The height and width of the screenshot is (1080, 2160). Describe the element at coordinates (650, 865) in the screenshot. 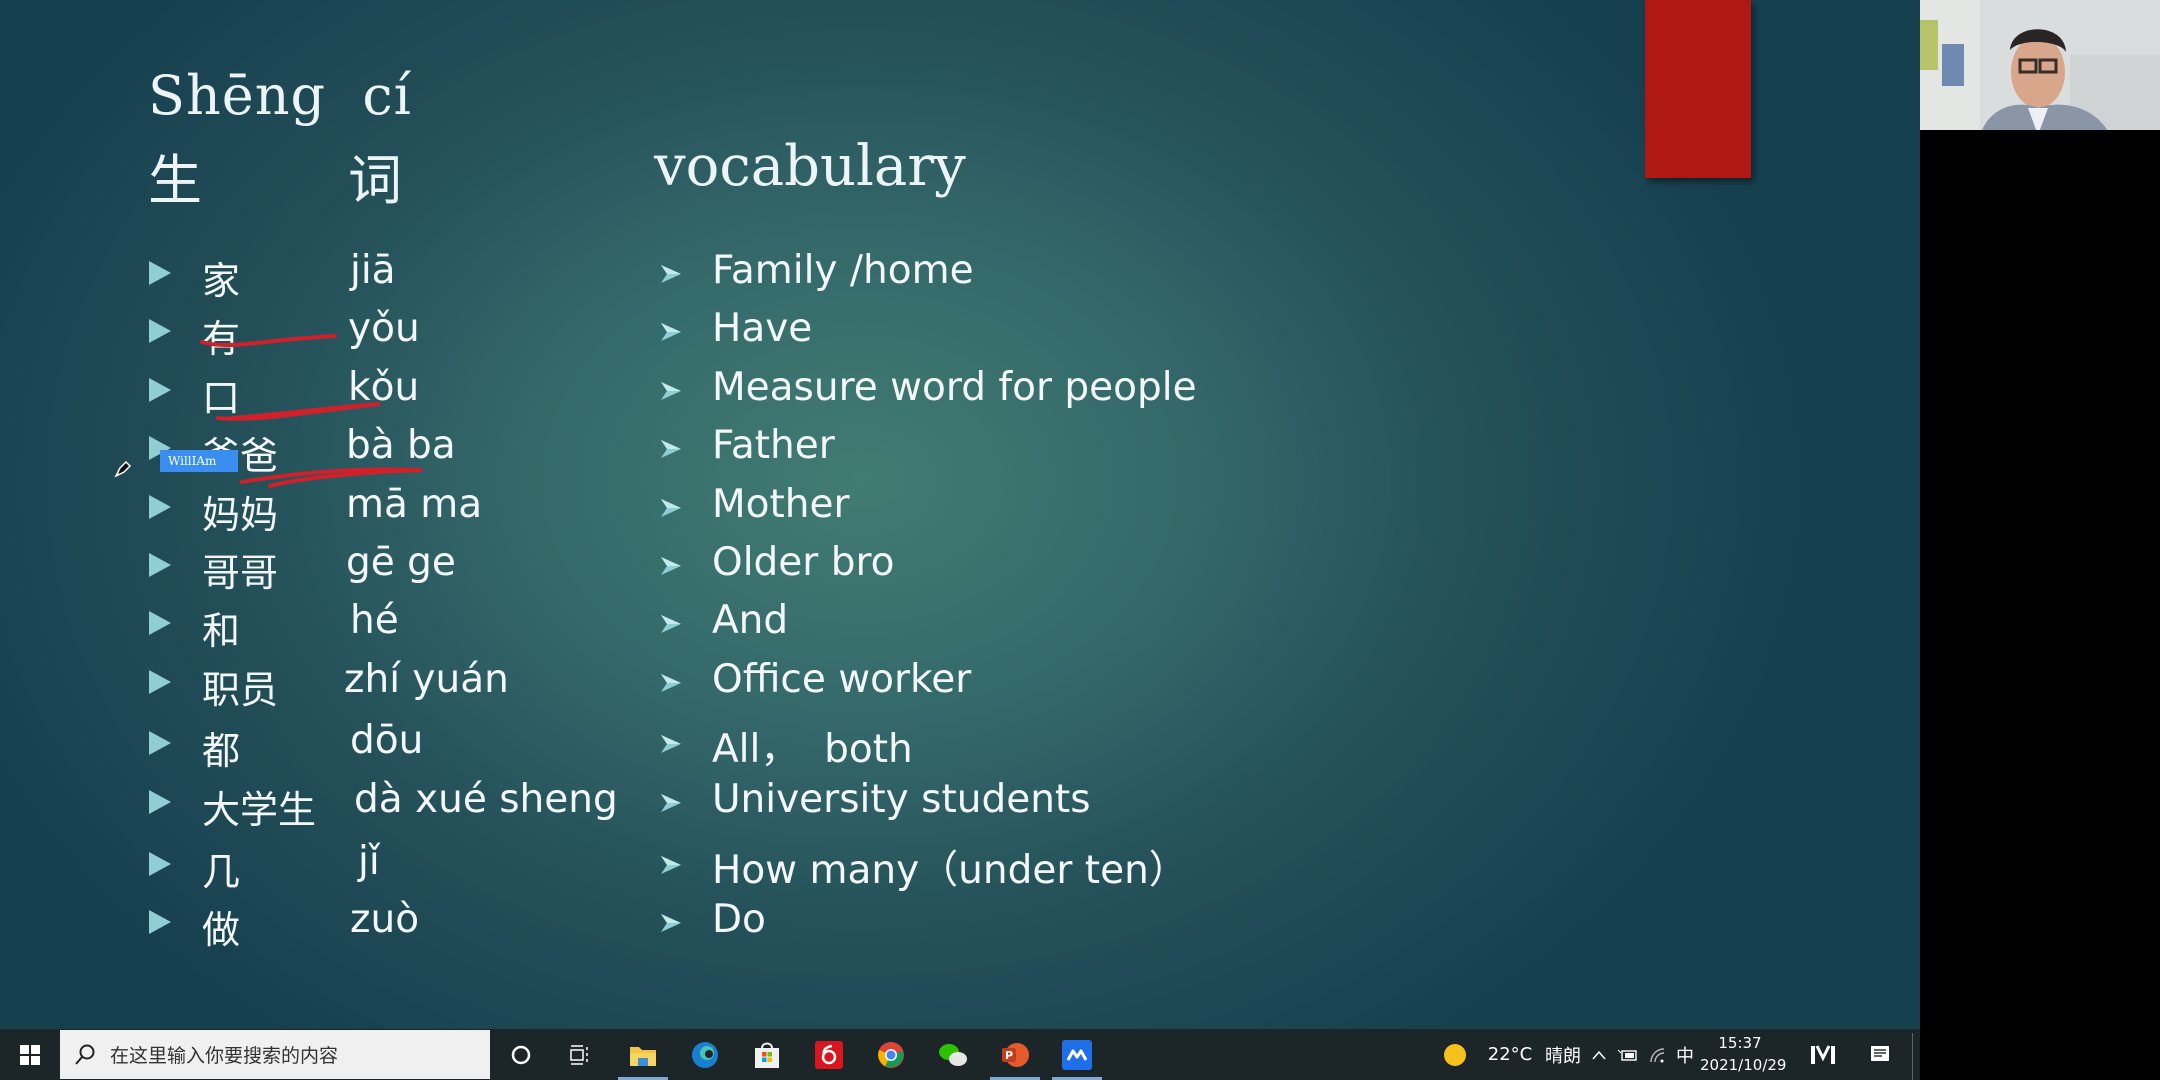

I see `vocabulary-row: 几 jǐ How many（under ten）` at that location.